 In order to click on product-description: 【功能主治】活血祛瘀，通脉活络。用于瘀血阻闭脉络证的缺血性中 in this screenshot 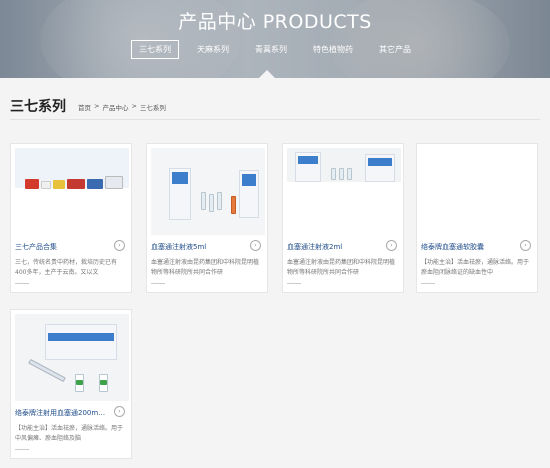, I will do `click(475, 267)`.